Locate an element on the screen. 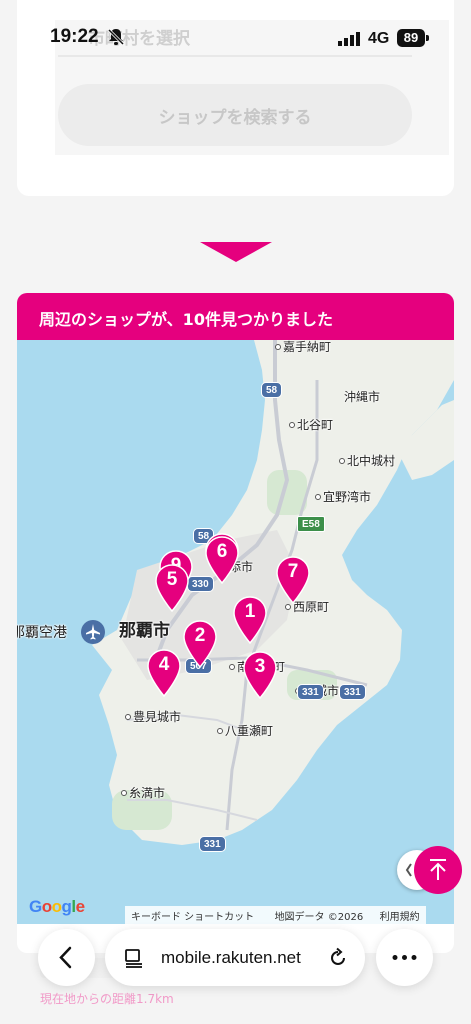  more-button is located at coordinates (404, 957).